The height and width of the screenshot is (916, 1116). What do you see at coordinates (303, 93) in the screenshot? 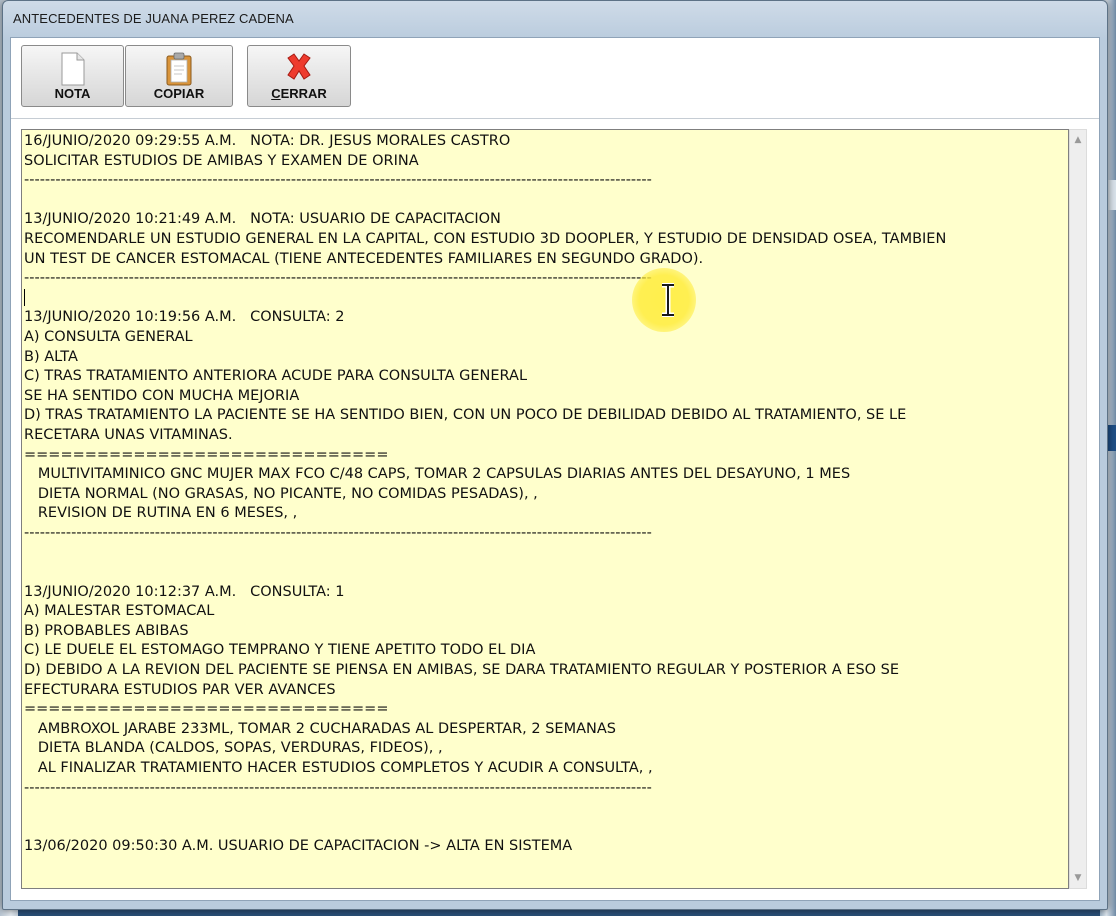
I see `cerrar-rest: ERRAR` at bounding box center [303, 93].